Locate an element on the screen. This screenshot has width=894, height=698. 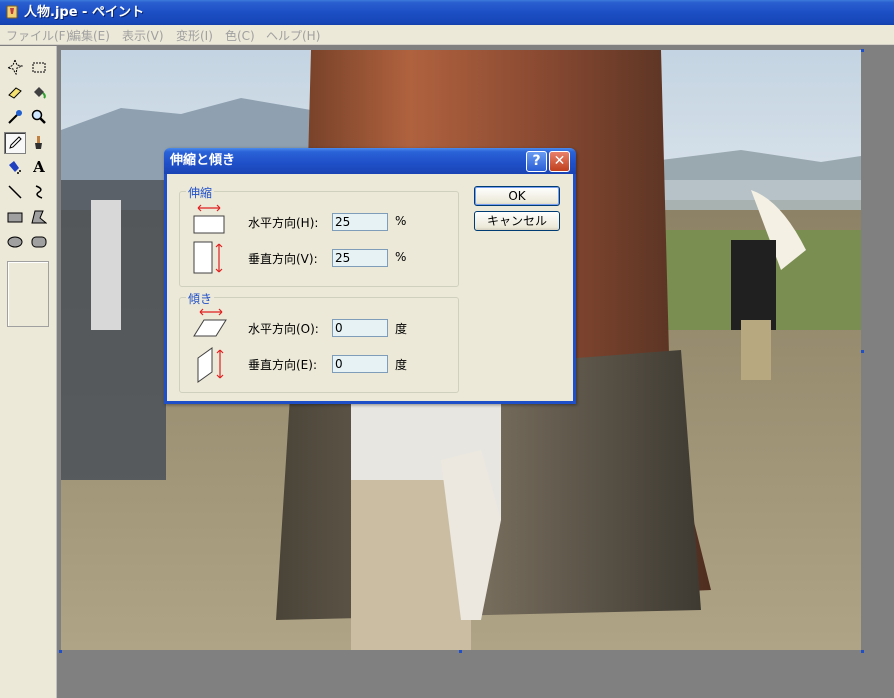
horizontal-skew-input: 0 is located at coordinates (360, 328).